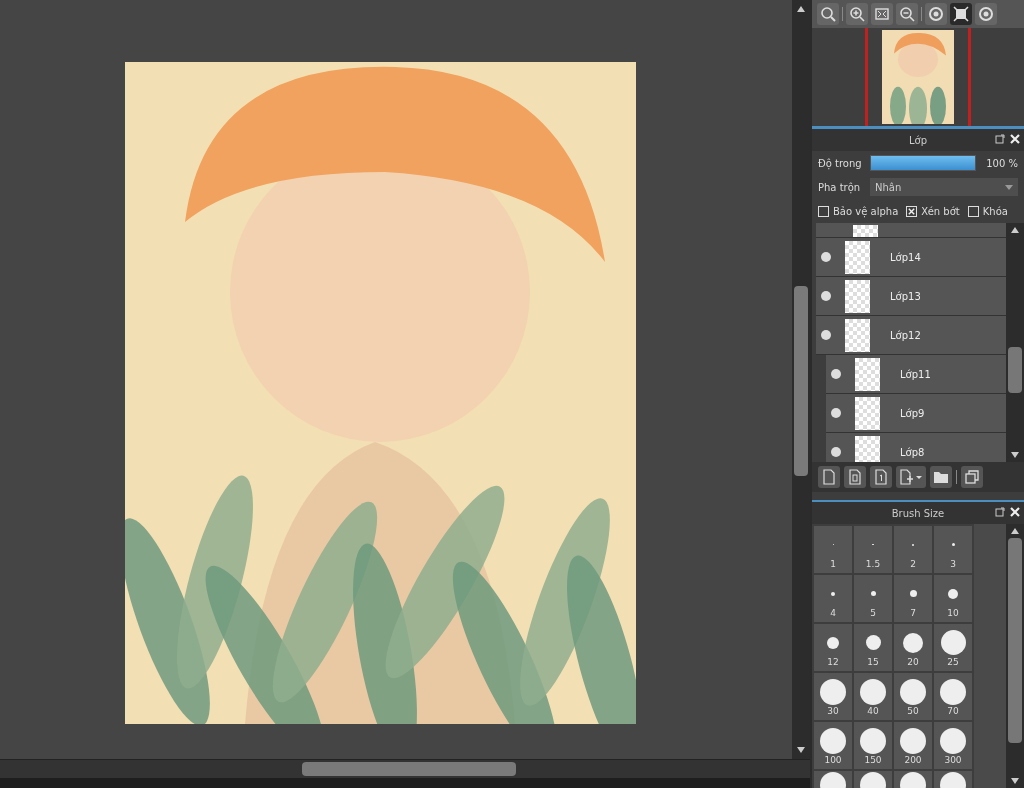 The width and height of the screenshot is (1024, 788). I want to click on opacity-label: Độ trong, so click(840, 163).